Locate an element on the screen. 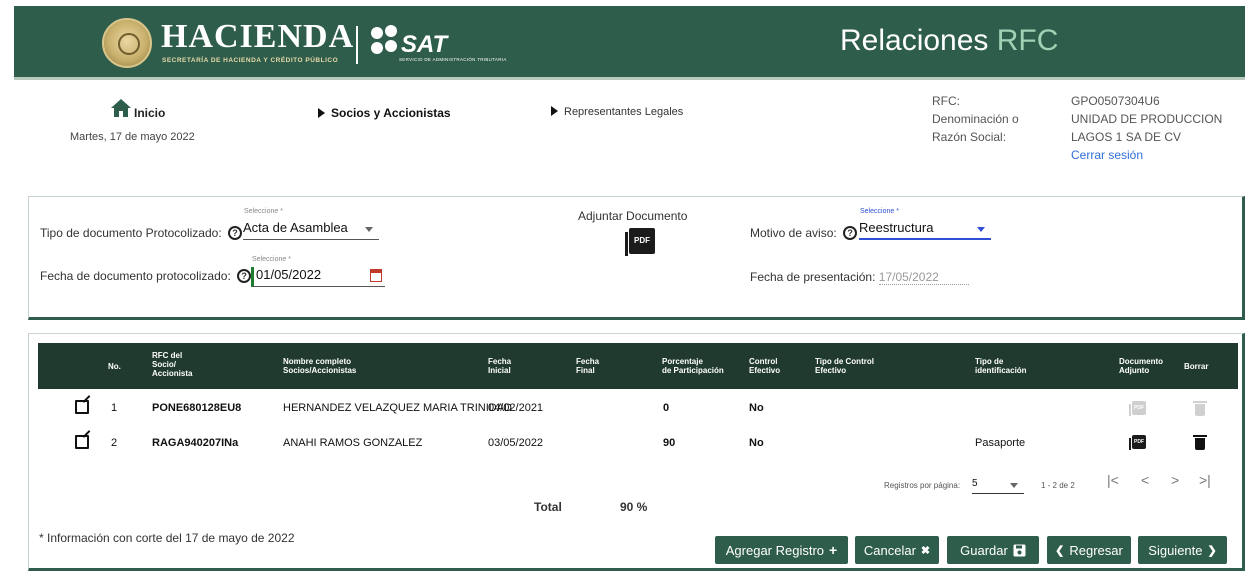 This screenshot has width=1255, height=571. razon-social-value: LAGOS 1 SA DE CV is located at coordinates (1126, 137).